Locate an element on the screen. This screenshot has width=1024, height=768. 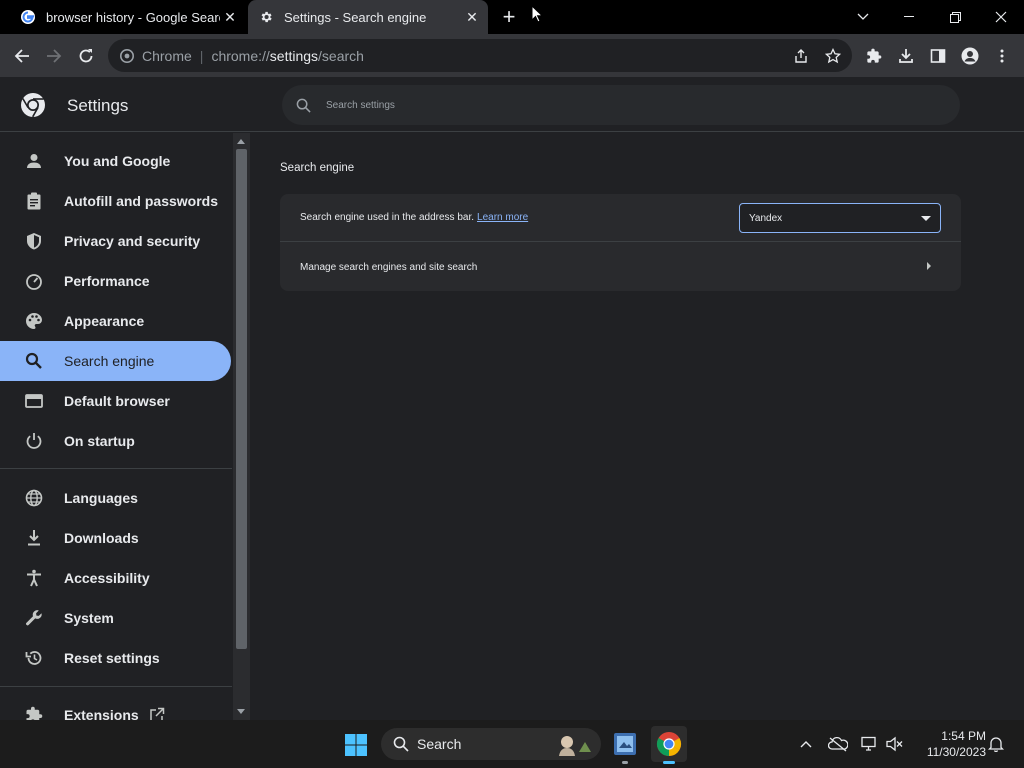
tab-google-search: browser history - Google Search ✕ is located at coordinates (128, 17).